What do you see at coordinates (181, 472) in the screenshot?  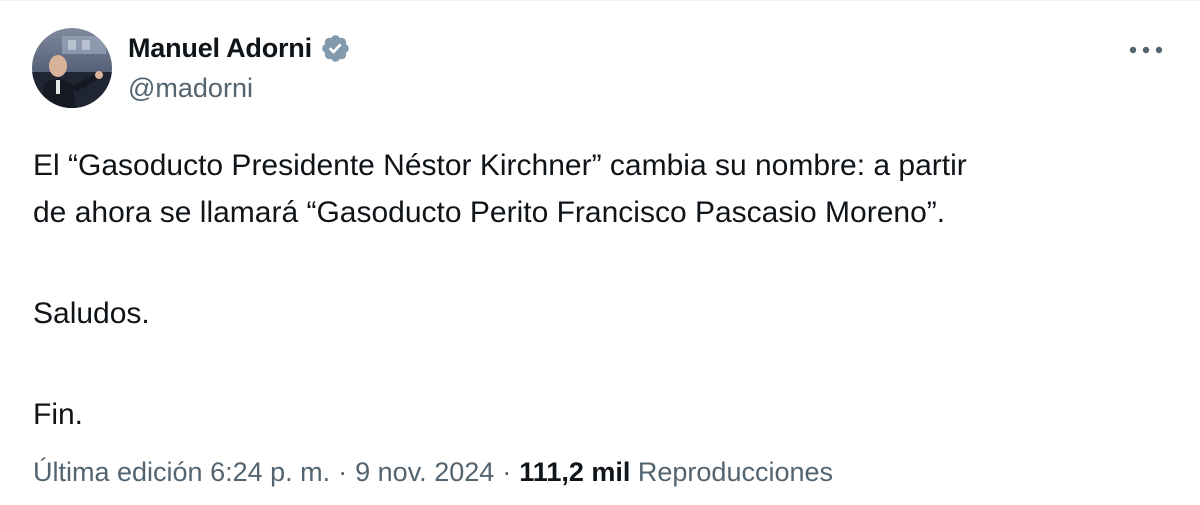 I see `edited-time-link: Última edición 6:24 p. m.` at bounding box center [181, 472].